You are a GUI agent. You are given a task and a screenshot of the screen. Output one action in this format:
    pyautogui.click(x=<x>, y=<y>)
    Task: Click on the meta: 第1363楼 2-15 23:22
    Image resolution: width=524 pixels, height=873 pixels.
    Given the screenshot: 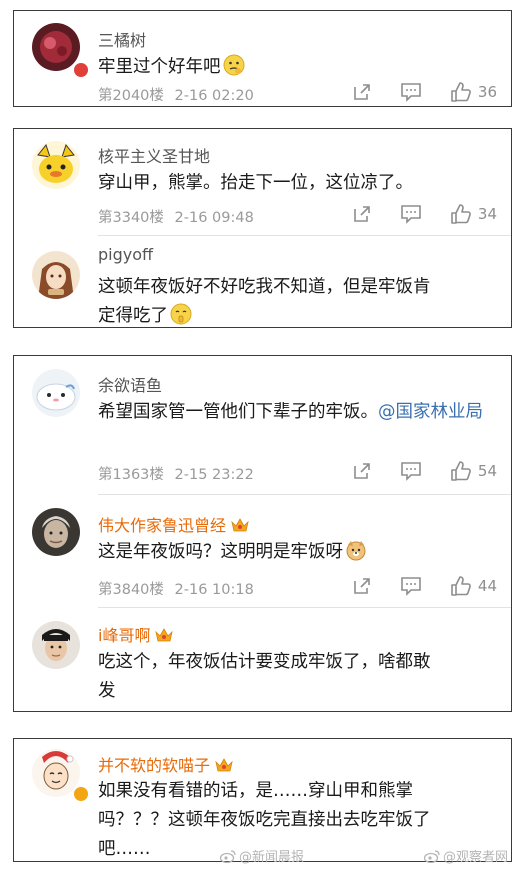 What is the action you would take?
    pyautogui.click(x=176, y=473)
    